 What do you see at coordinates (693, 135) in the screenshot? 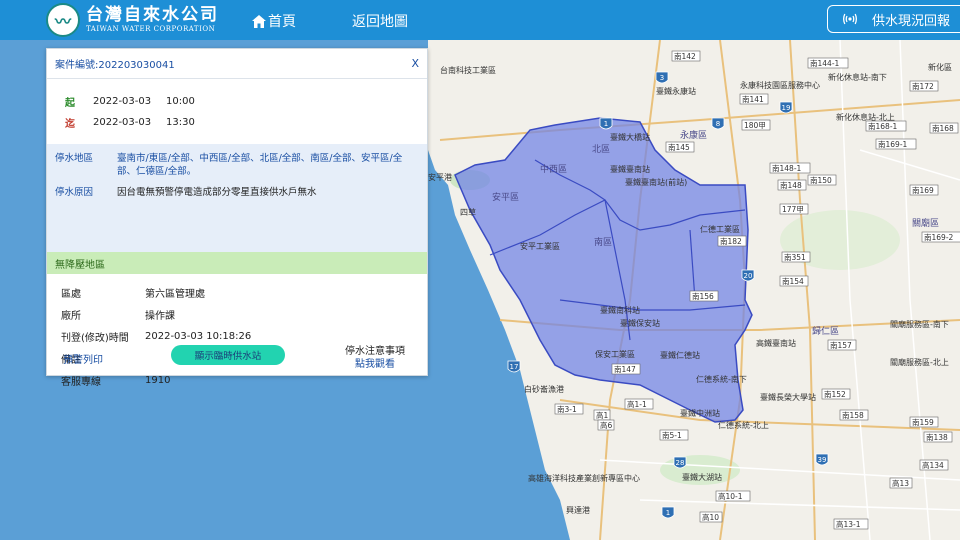
I see `map-label-yongkang-dist: 永康區` at bounding box center [693, 135].